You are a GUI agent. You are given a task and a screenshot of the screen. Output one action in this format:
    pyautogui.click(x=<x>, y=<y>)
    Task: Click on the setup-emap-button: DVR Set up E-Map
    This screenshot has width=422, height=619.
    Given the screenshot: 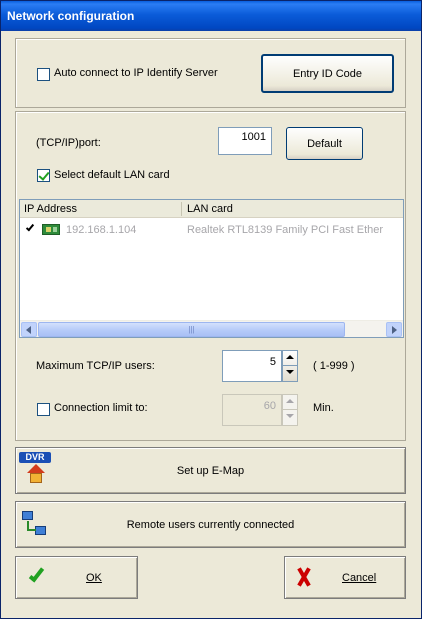 What is the action you would take?
    pyautogui.click(x=210, y=470)
    